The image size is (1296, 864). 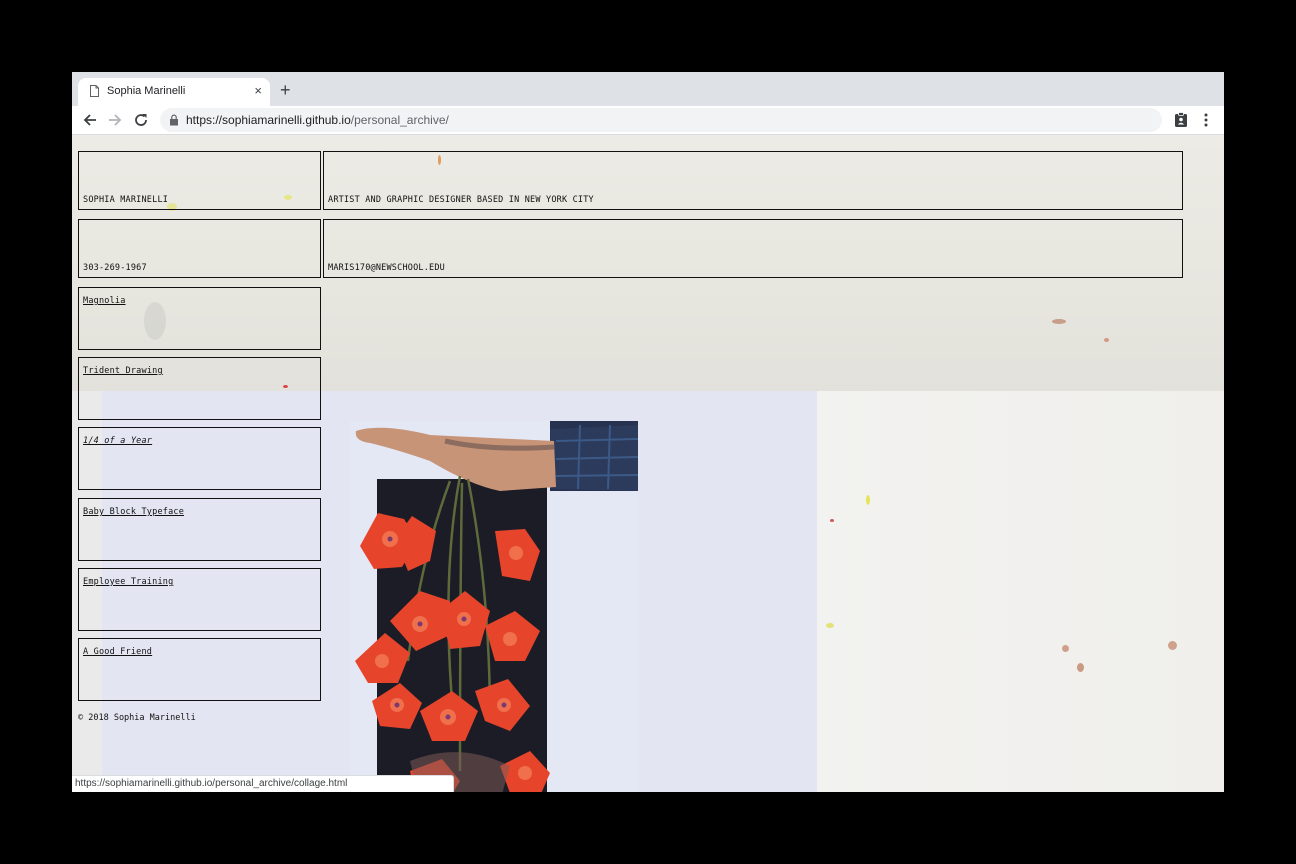 What do you see at coordinates (141, 120) in the screenshot?
I see `reload-icon` at bounding box center [141, 120].